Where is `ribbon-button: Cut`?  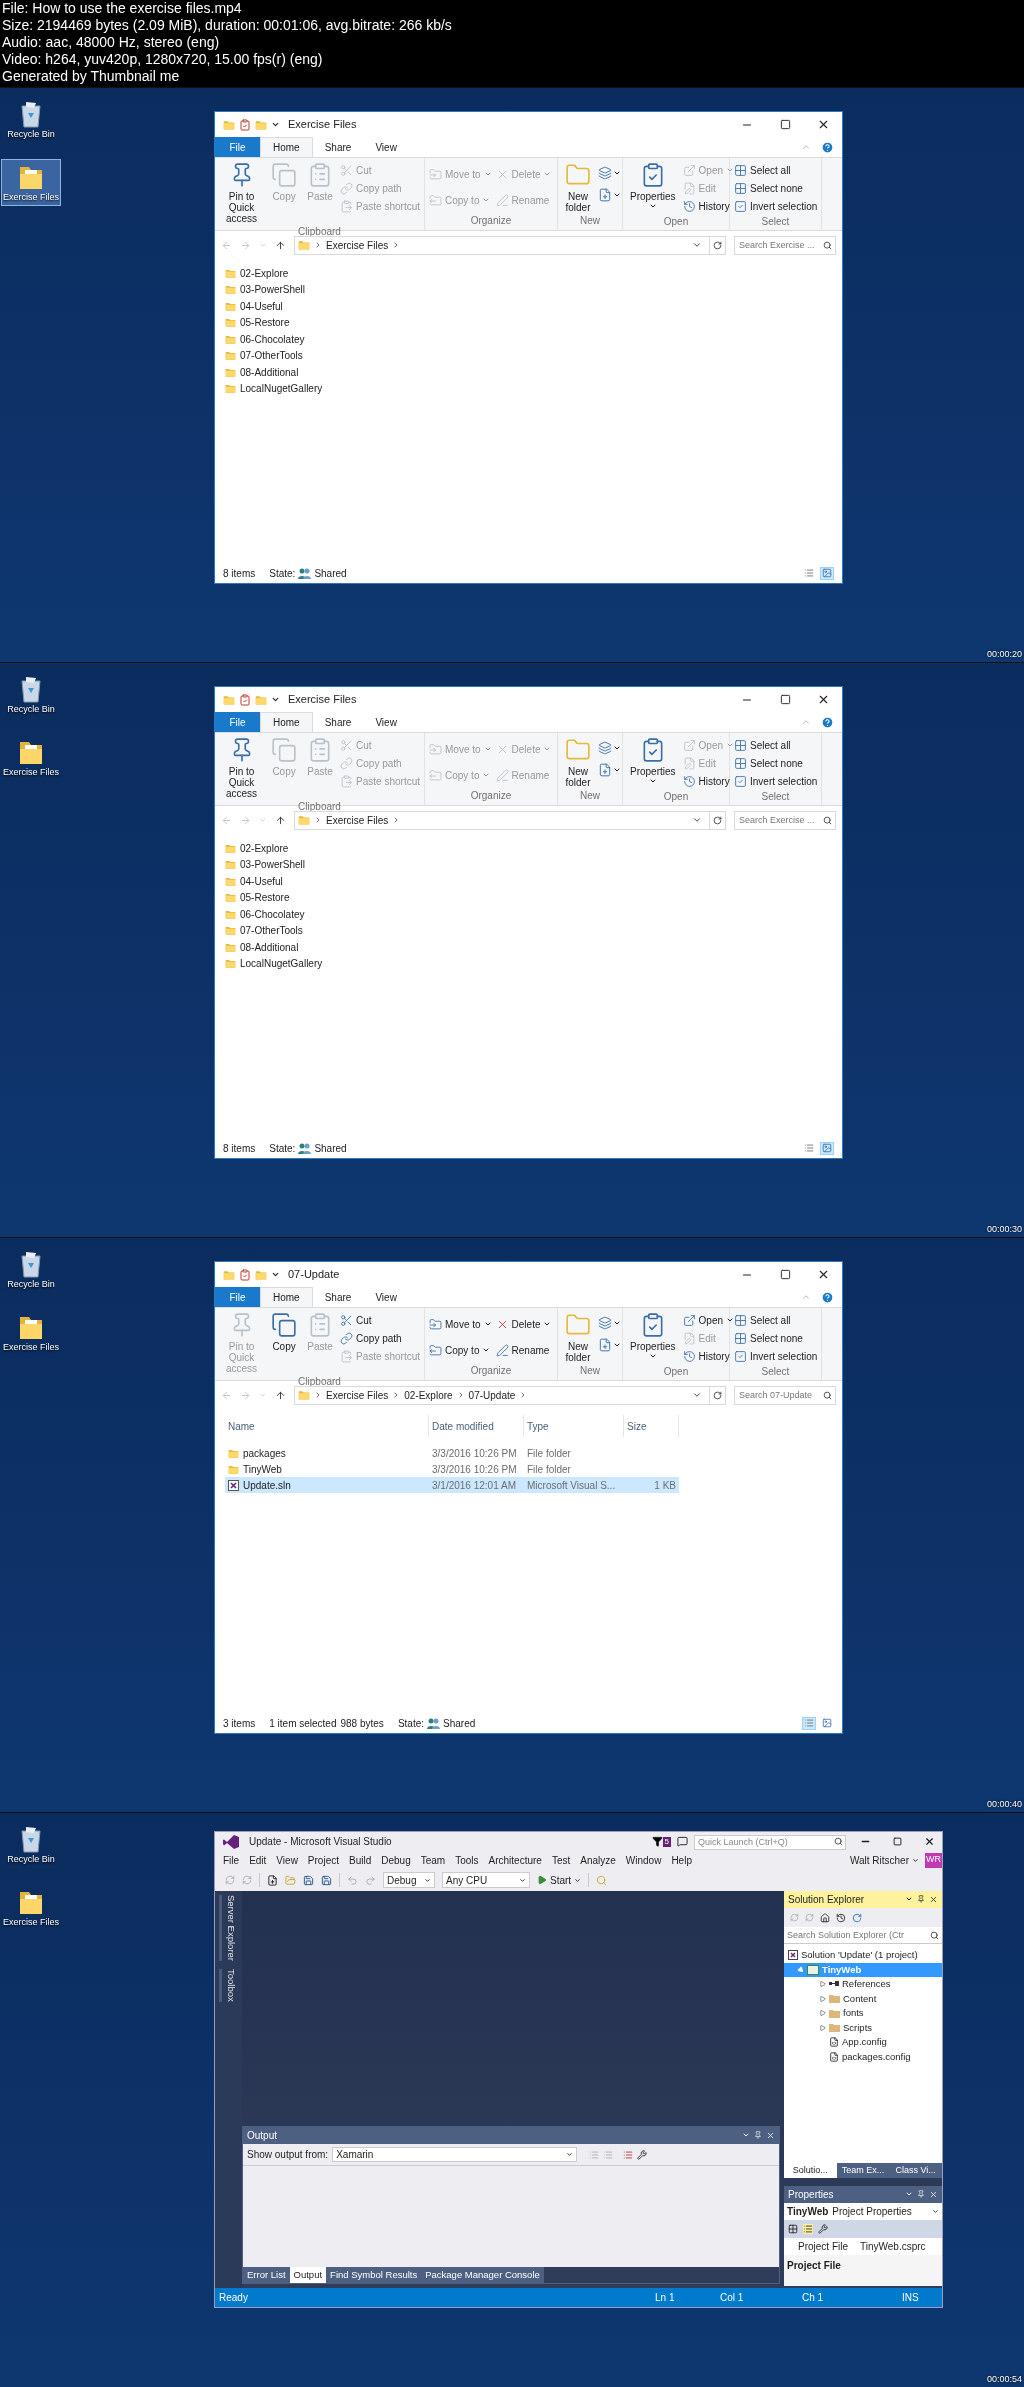 ribbon-button: Cut is located at coordinates (380, 1320).